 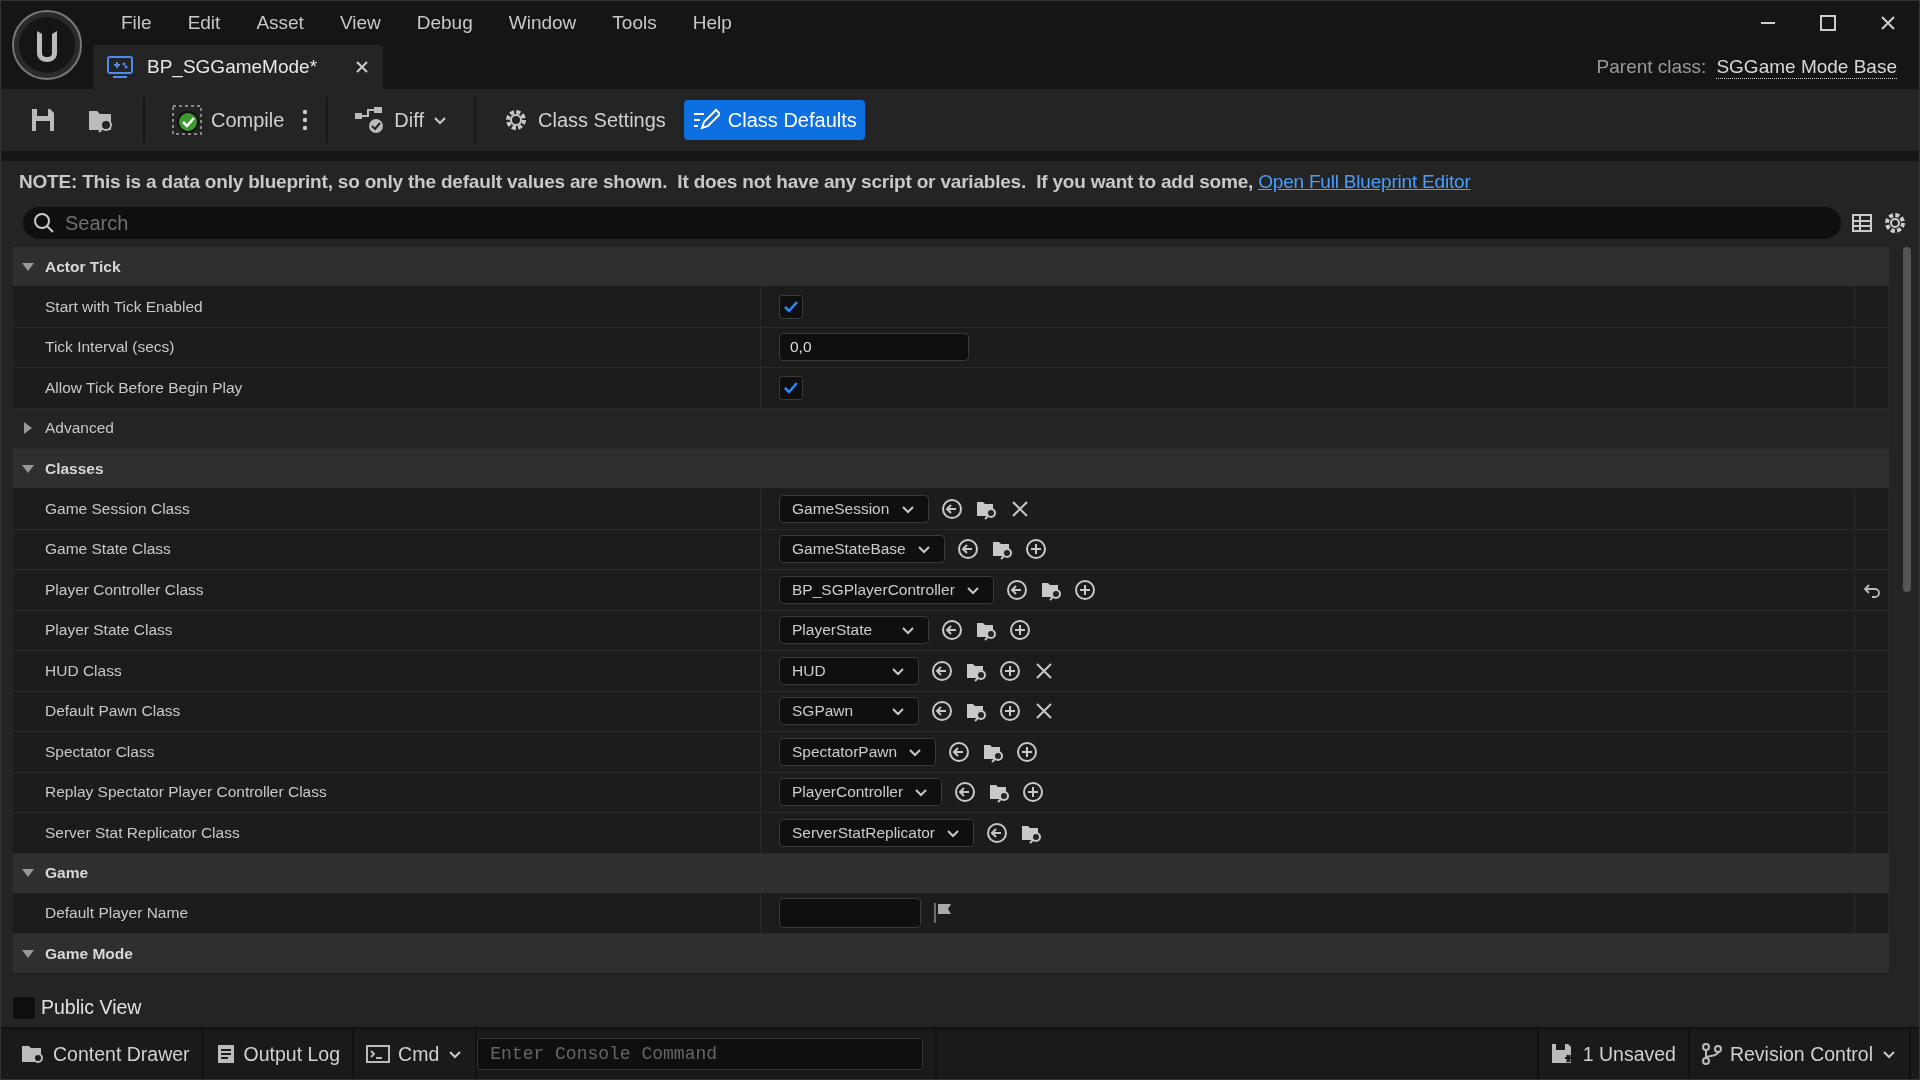 I want to click on menu-item: Asset, so click(x=280, y=23).